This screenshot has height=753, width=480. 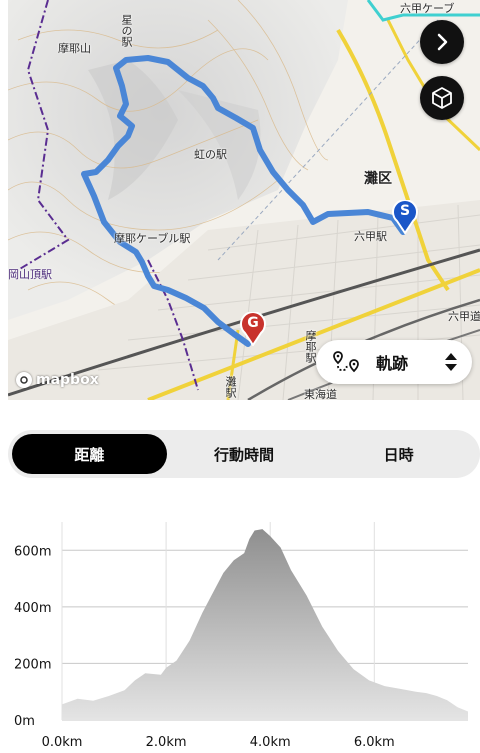 What do you see at coordinates (374, 742) in the screenshot?
I see `x-tick-label: 6.0km` at bounding box center [374, 742].